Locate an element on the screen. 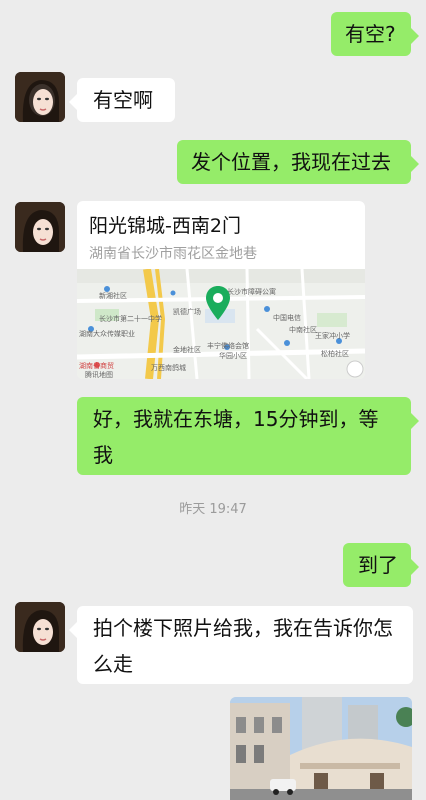 The width and height of the screenshot is (426, 800). map-label: 万西南鸽城 is located at coordinates (168, 368).